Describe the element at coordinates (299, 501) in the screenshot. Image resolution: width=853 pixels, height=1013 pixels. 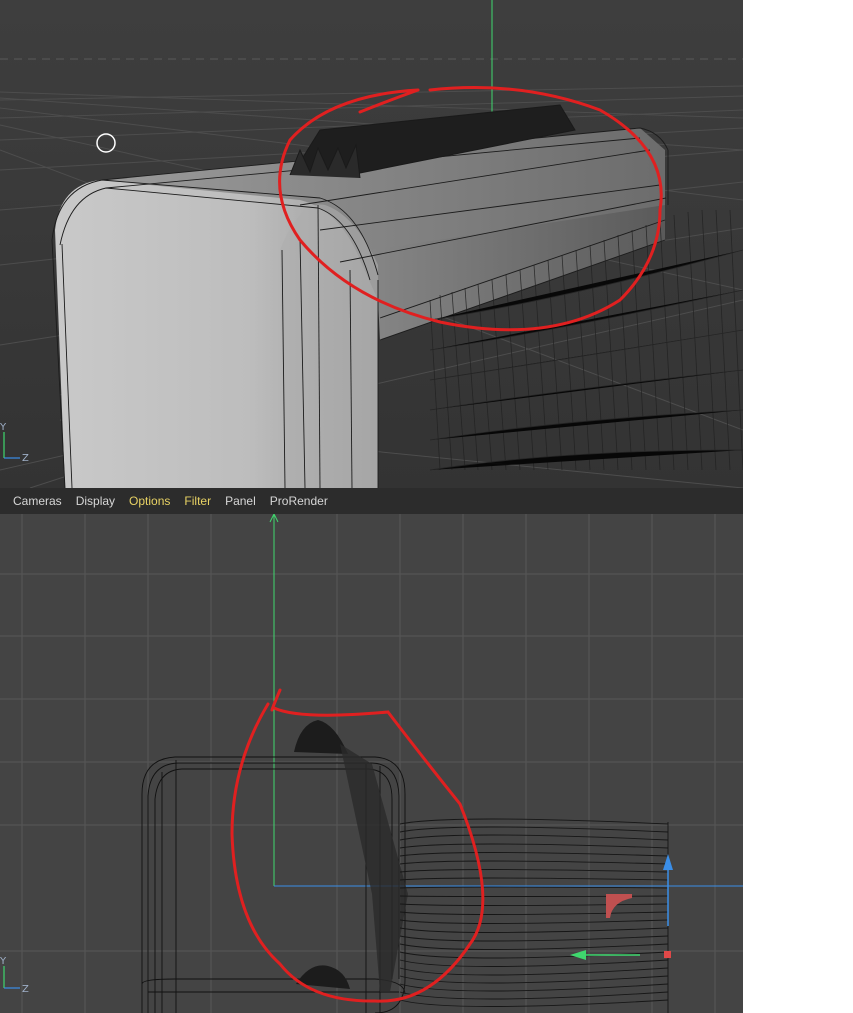
I see `menu-prorender: ProRender` at that location.